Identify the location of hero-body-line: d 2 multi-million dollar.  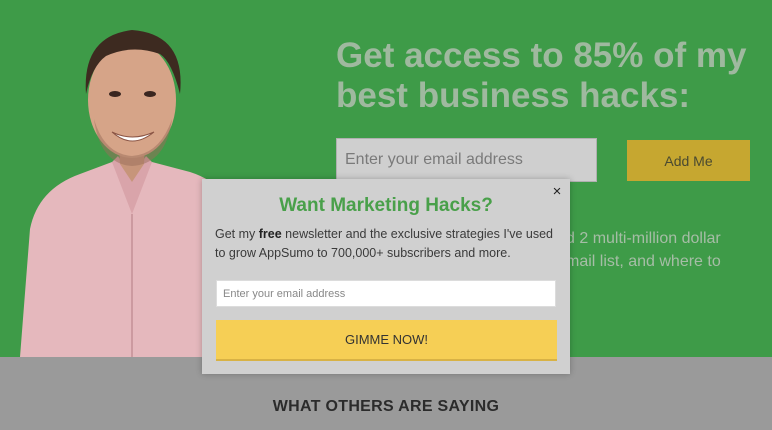
(643, 238).